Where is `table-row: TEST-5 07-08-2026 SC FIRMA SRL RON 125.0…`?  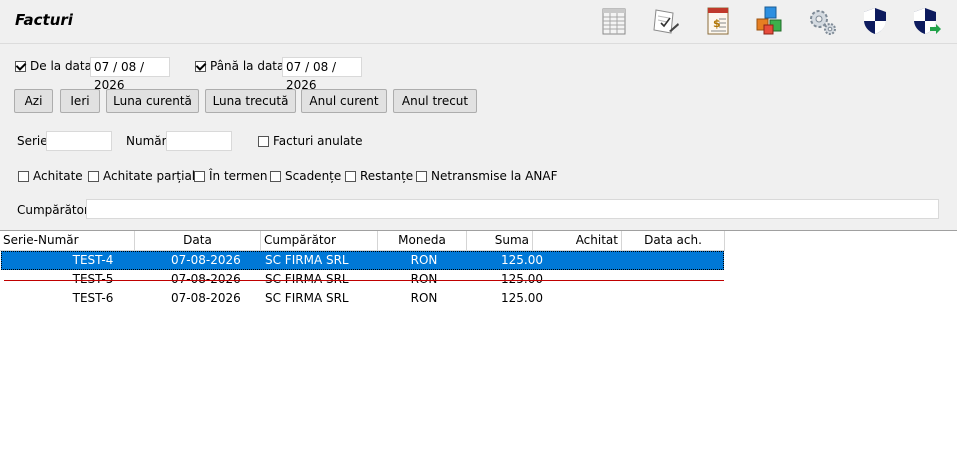 table-row: TEST-5 07-08-2026 SC FIRMA SRL RON 125.0… is located at coordinates (362, 279).